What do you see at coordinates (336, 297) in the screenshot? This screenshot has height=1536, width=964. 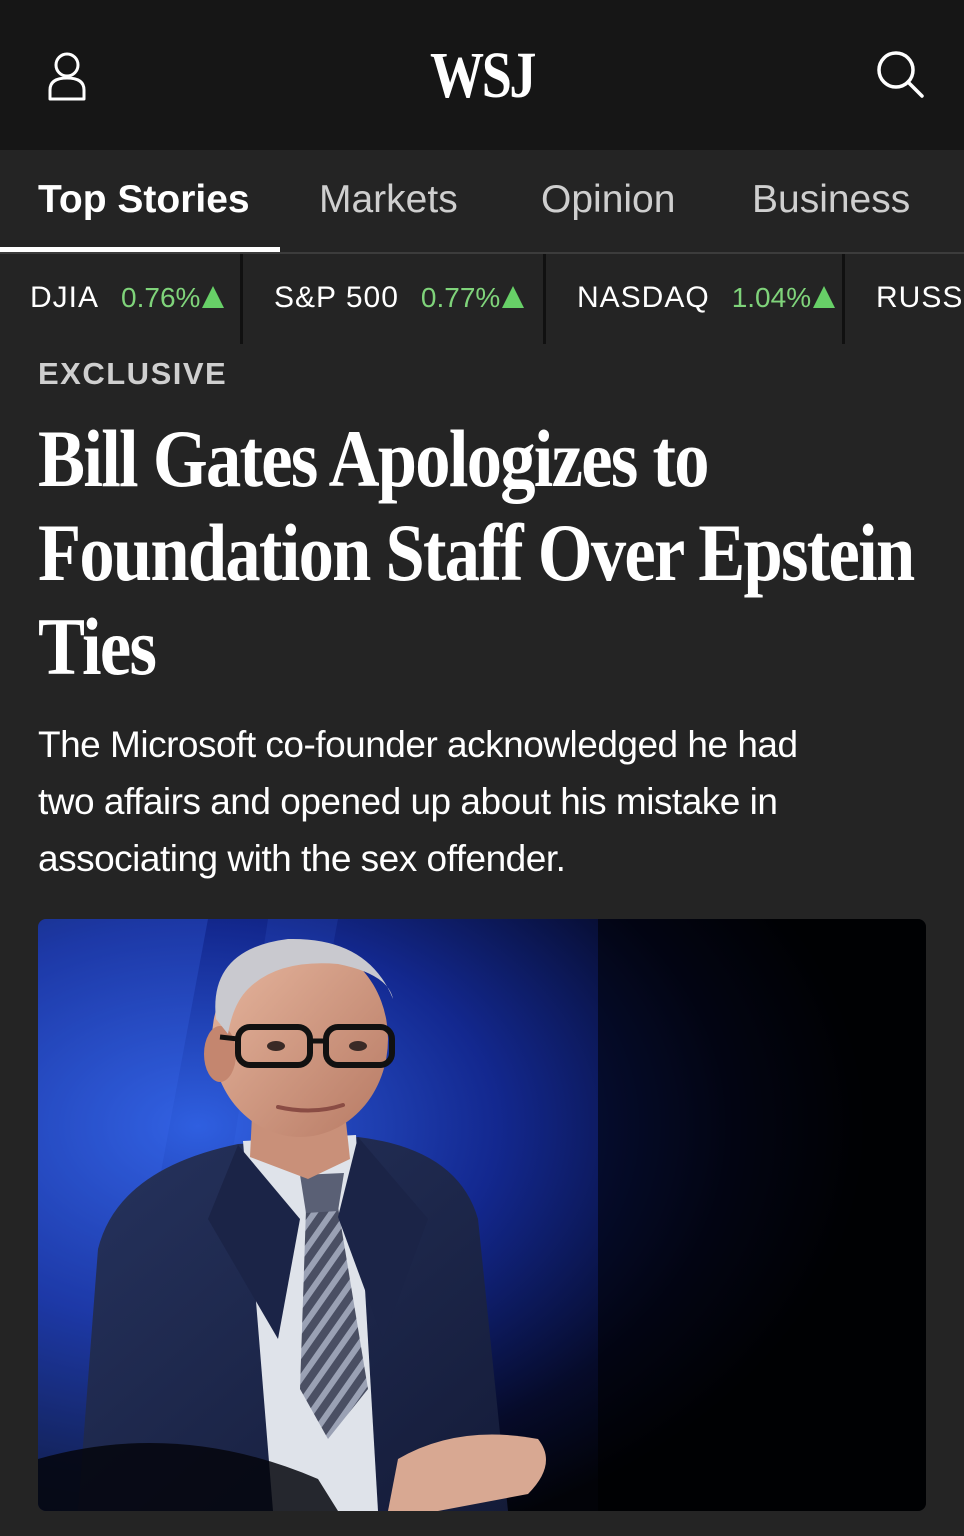 I see `ticker-name: S&P 500` at bounding box center [336, 297].